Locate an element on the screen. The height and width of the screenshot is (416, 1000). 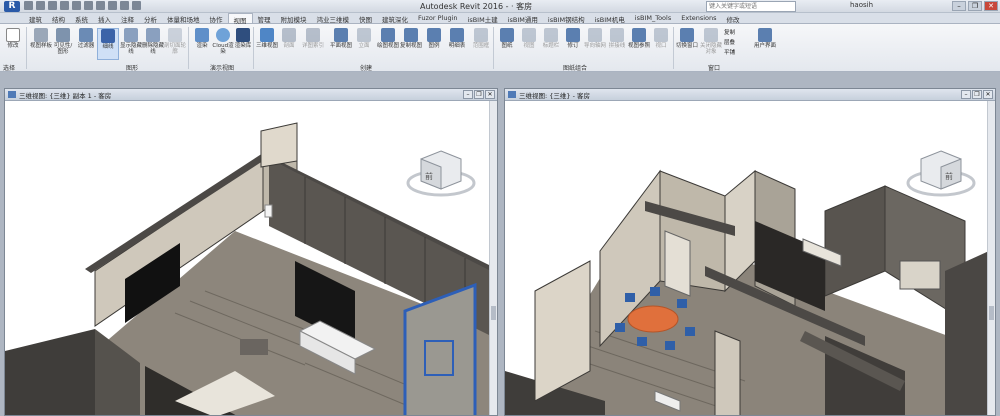
redo-icon is located at coordinates (64, 5).